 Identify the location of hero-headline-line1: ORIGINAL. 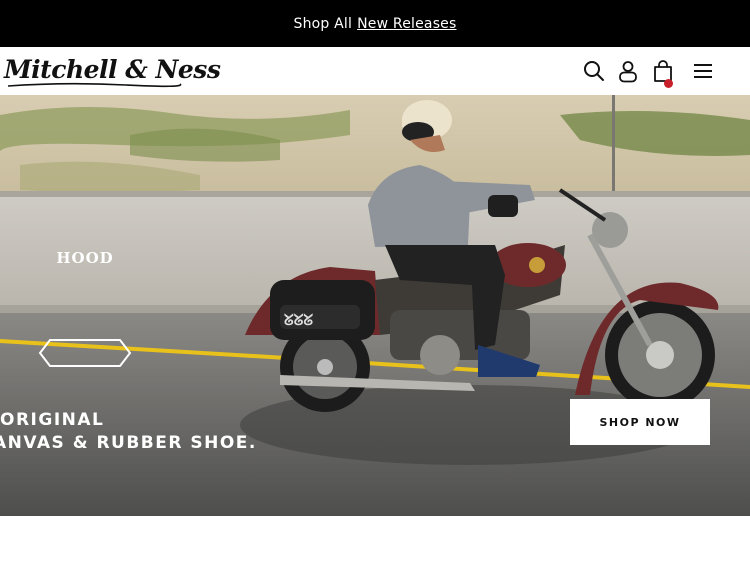
(52, 420).